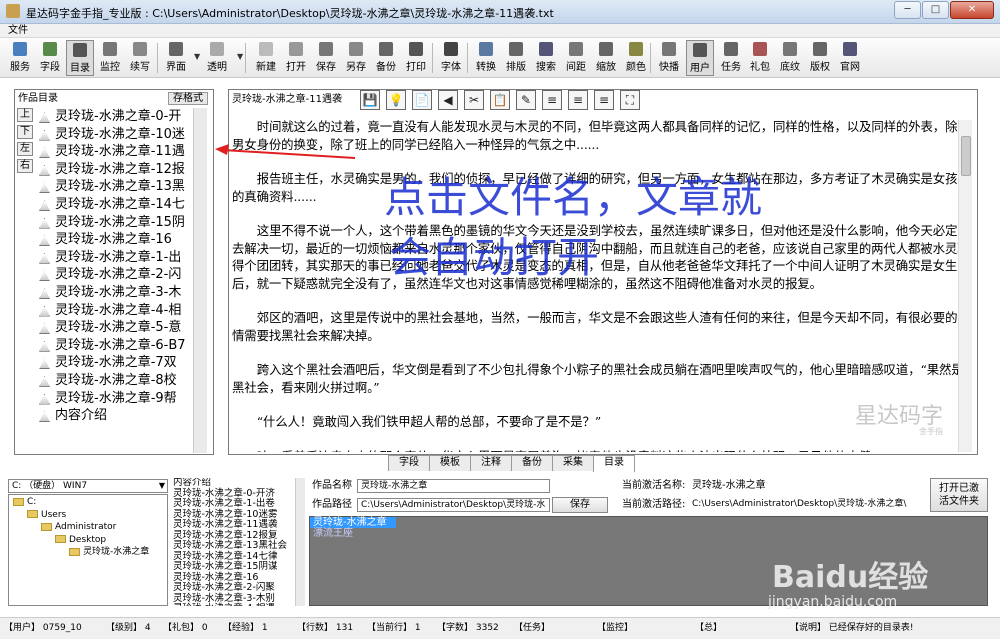 Image resolution: width=1000 pixels, height=639 pixels. I want to click on move-right-button: 右, so click(25, 166).